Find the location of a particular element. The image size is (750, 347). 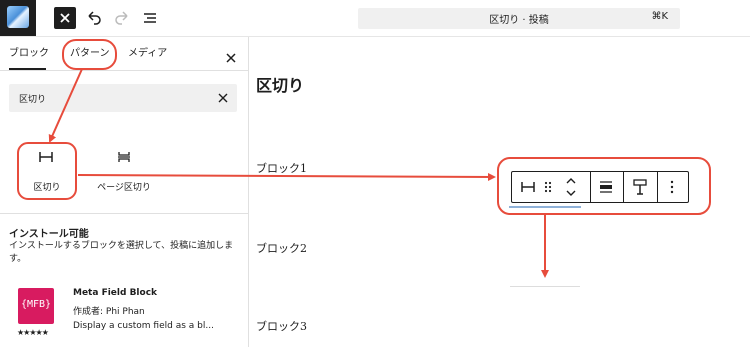

more-options-icon is located at coordinates (672, 187).